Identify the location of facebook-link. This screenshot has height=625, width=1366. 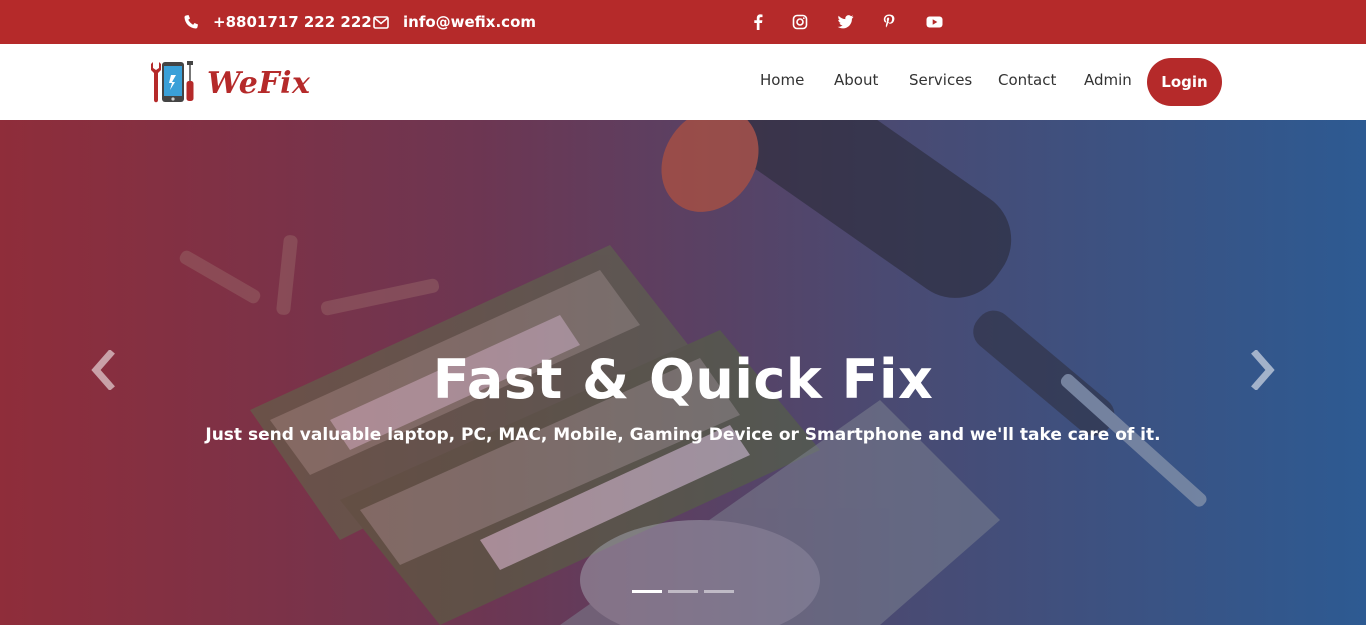
(758, 22).